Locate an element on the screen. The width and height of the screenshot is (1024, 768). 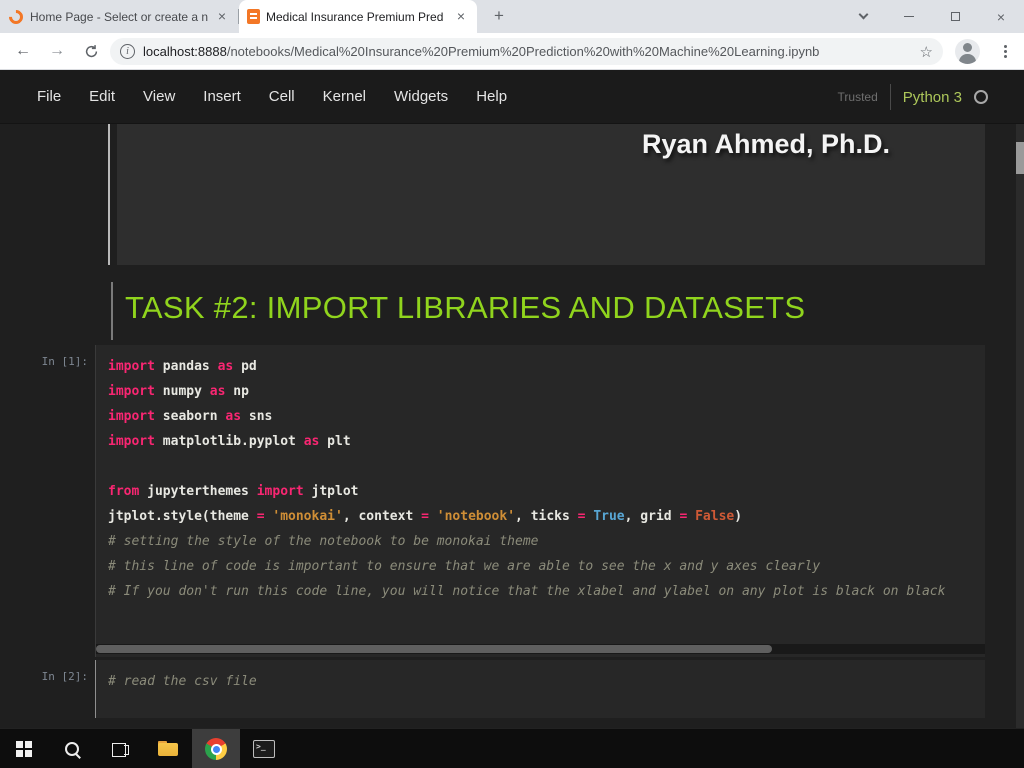
maximize-icon is located at coordinates (955, 16).